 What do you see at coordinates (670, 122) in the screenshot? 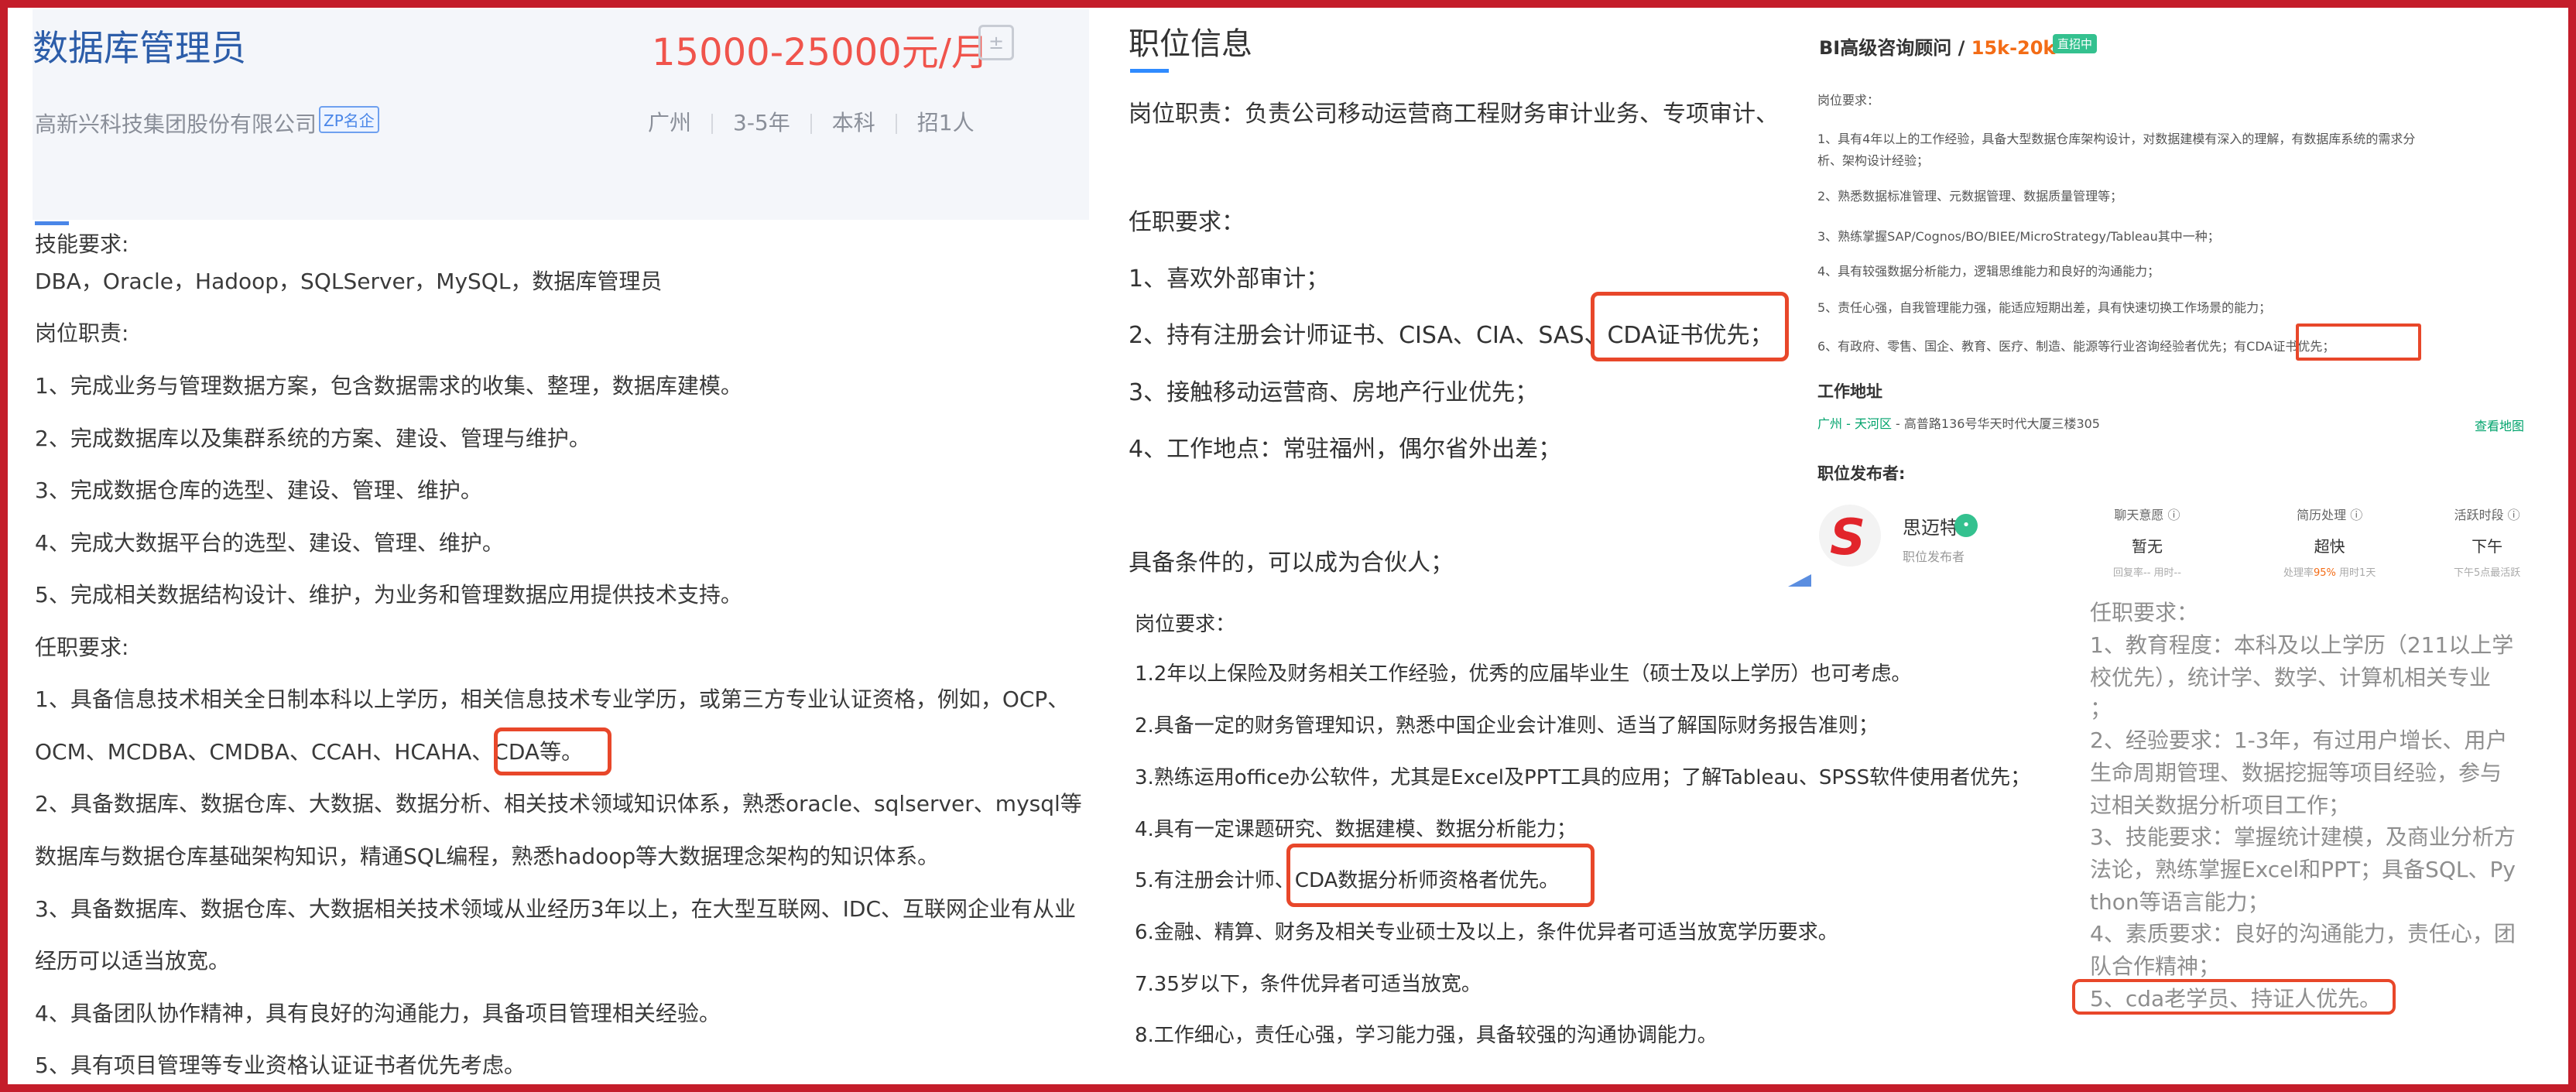
I see `meta-city: 广州` at bounding box center [670, 122].